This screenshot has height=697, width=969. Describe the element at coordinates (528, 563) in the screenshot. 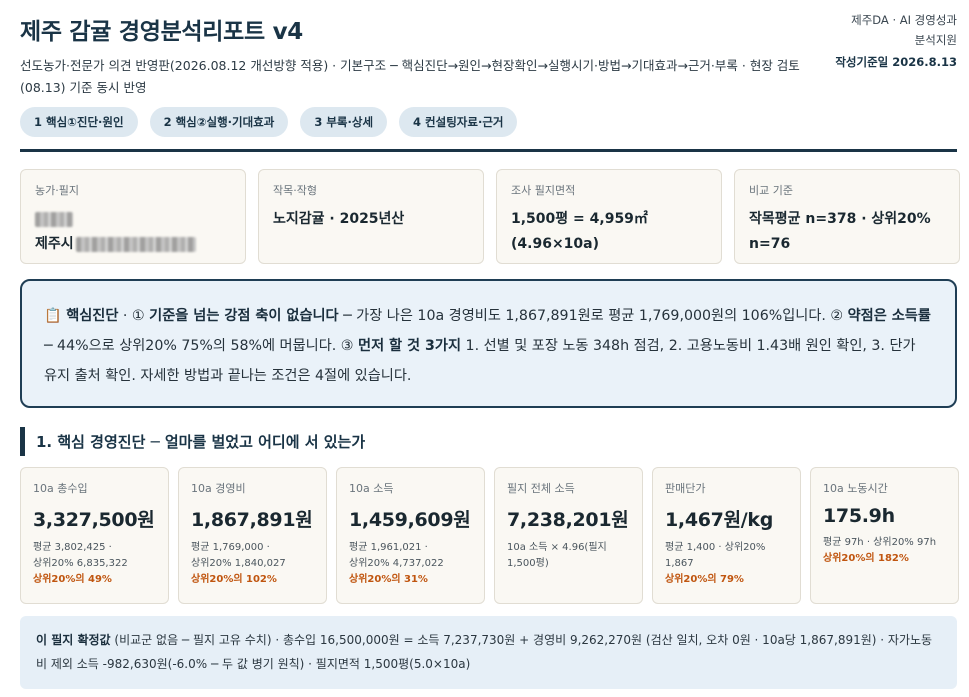

I see `note-line: 1,500평)` at that location.